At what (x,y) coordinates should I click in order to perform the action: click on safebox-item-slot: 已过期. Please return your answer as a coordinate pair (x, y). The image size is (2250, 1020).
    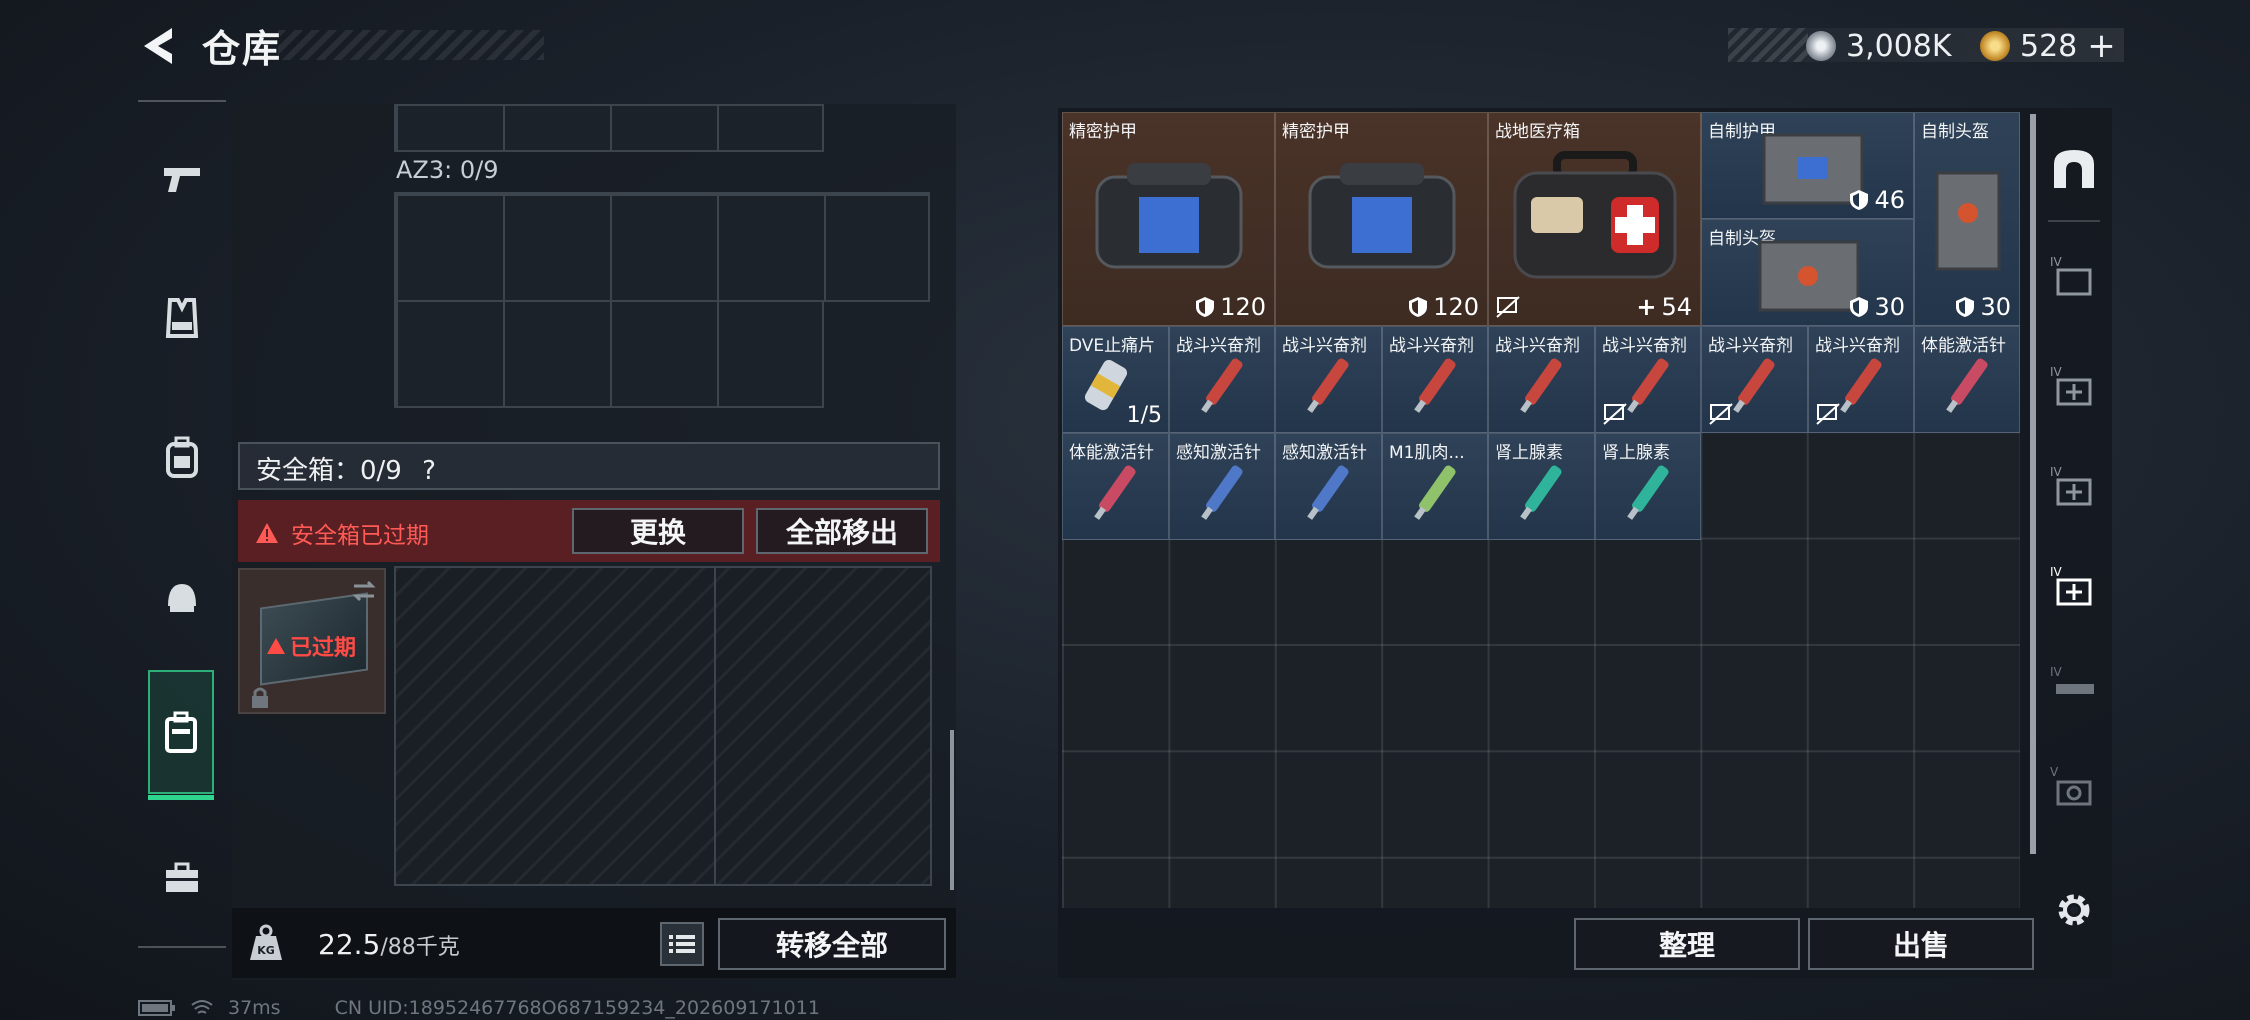
    Looking at the image, I should click on (312, 641).